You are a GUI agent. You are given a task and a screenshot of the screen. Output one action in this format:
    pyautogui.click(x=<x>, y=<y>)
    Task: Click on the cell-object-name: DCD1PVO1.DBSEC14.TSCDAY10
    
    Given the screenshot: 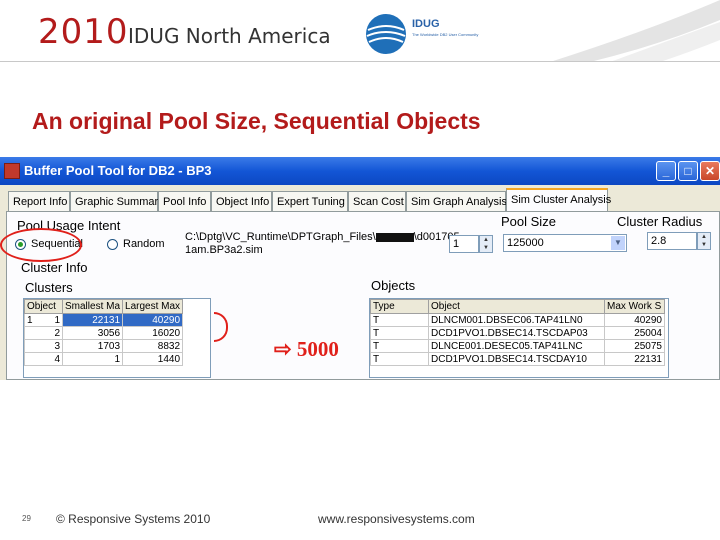 What is the action you would take?
    pyautogui.click(x=516, y=359)
    